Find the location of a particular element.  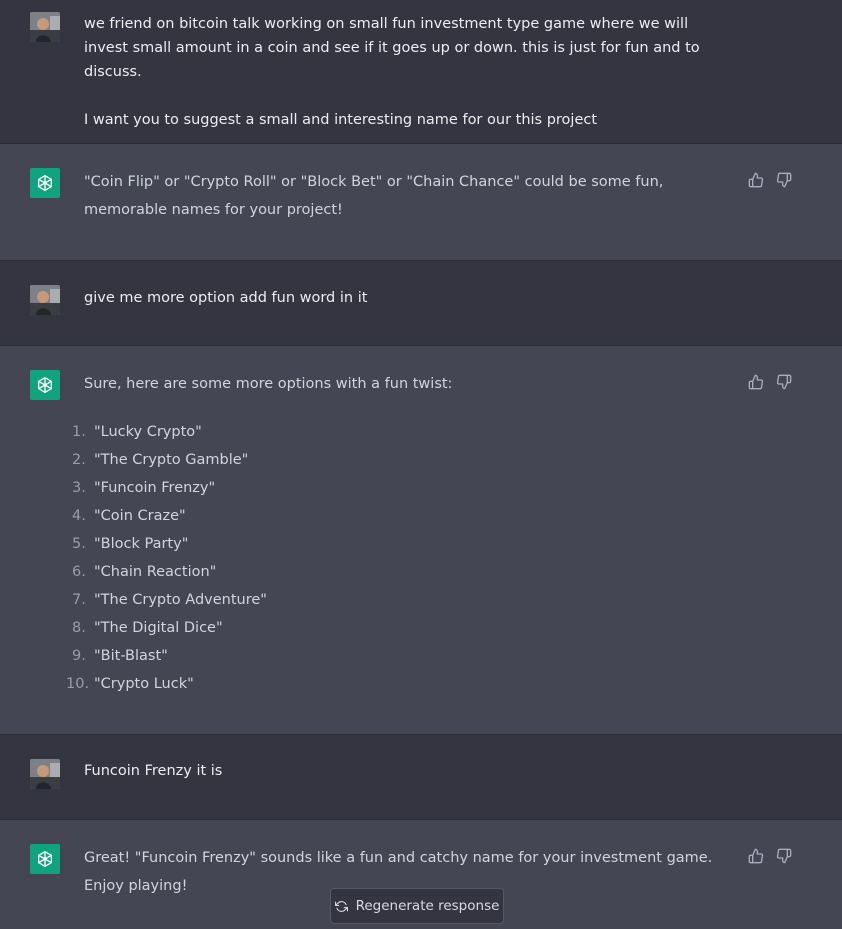

list-item: 8. "The Digital Dice" is located at coordinates (403, 628).